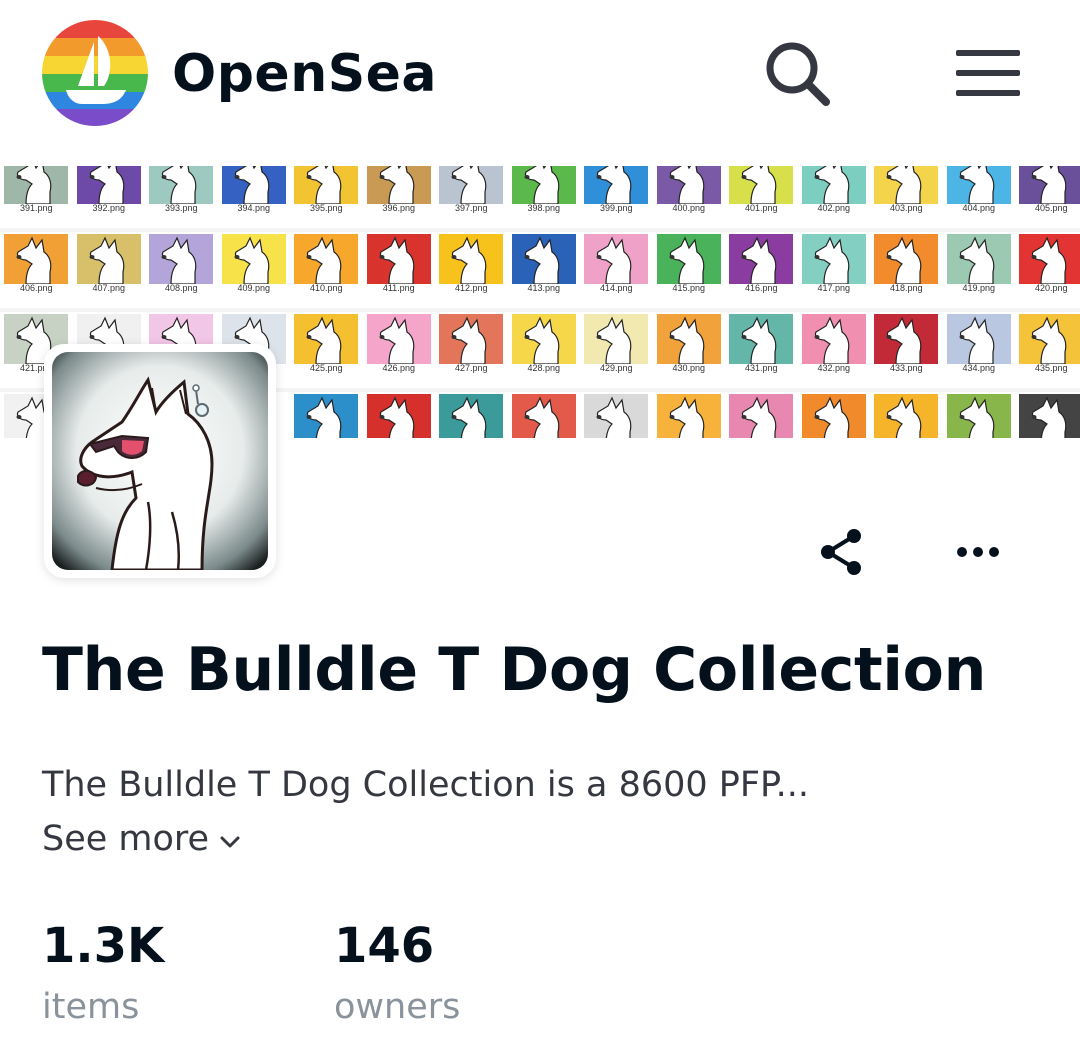 This screenshot has width=1080, height=1064. What do you see at coordinates (36, 288) in the screenshot?
I see `banner-tile-filename: 406.png` at bounding box center [36, 288].